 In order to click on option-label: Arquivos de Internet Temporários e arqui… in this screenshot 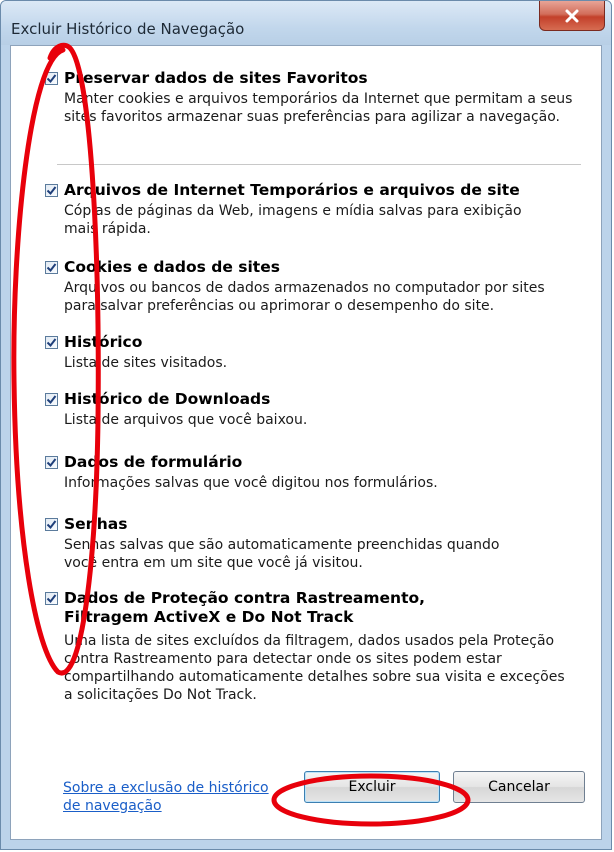, I will do `click(292, 190)`.